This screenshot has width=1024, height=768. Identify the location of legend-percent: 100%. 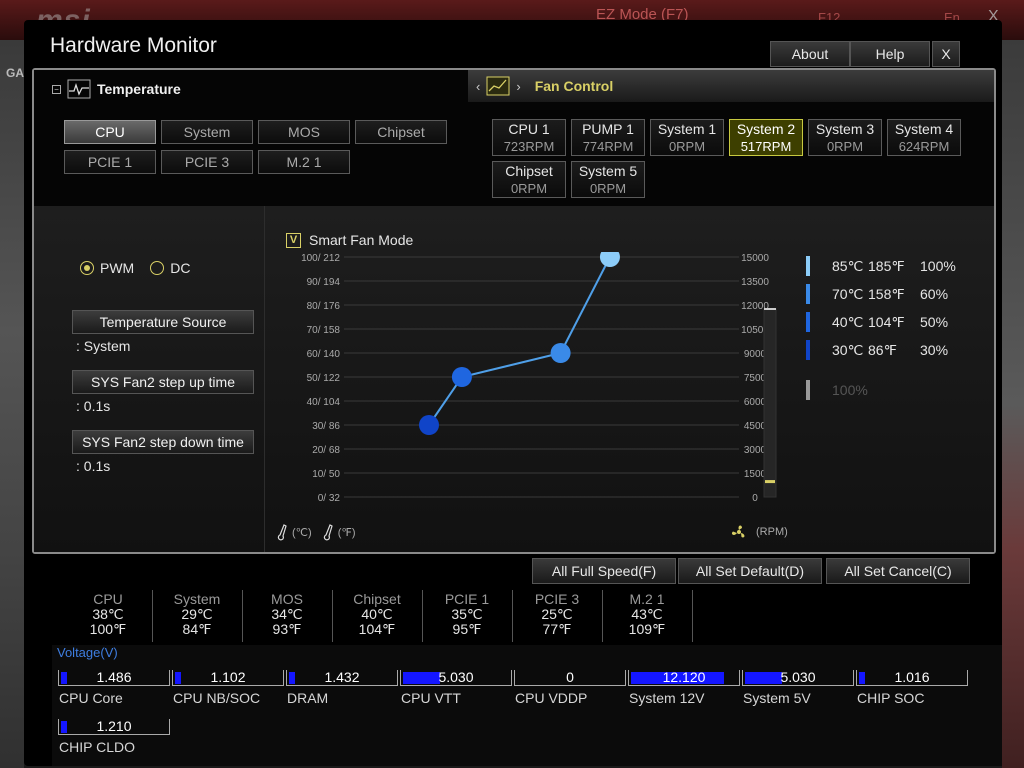
(938, 266).